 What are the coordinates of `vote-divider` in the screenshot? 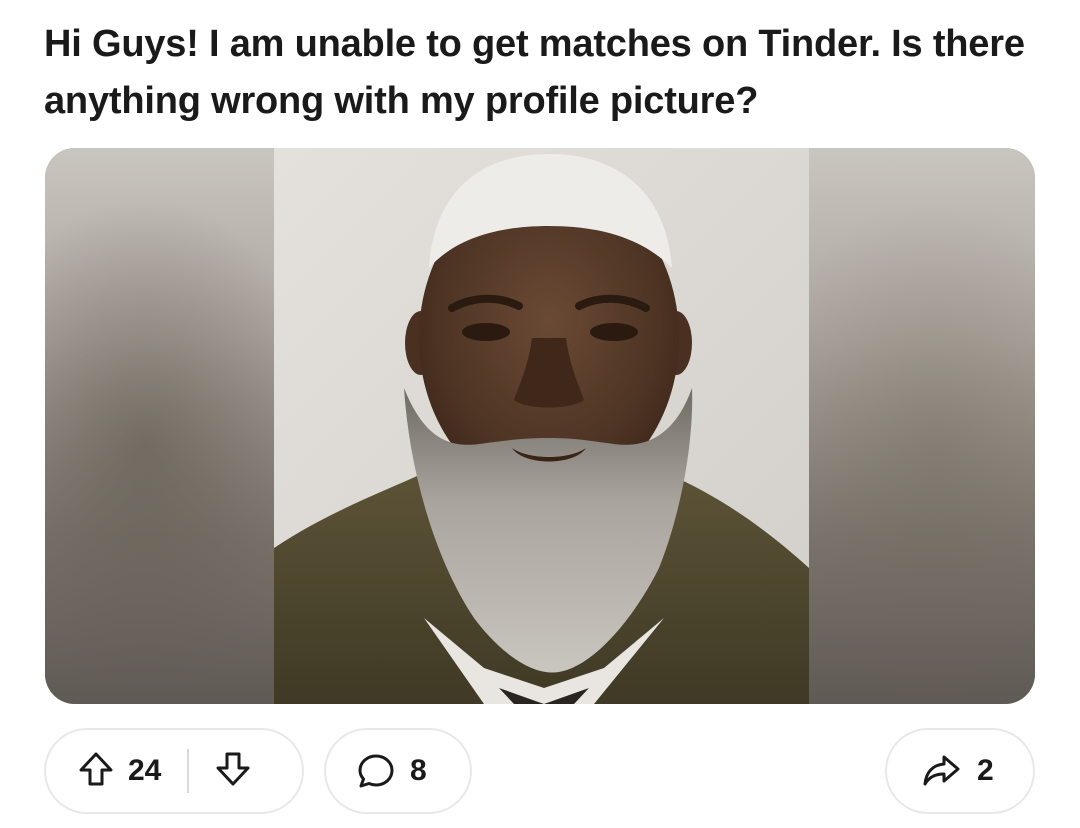 It's located at (188, 771).